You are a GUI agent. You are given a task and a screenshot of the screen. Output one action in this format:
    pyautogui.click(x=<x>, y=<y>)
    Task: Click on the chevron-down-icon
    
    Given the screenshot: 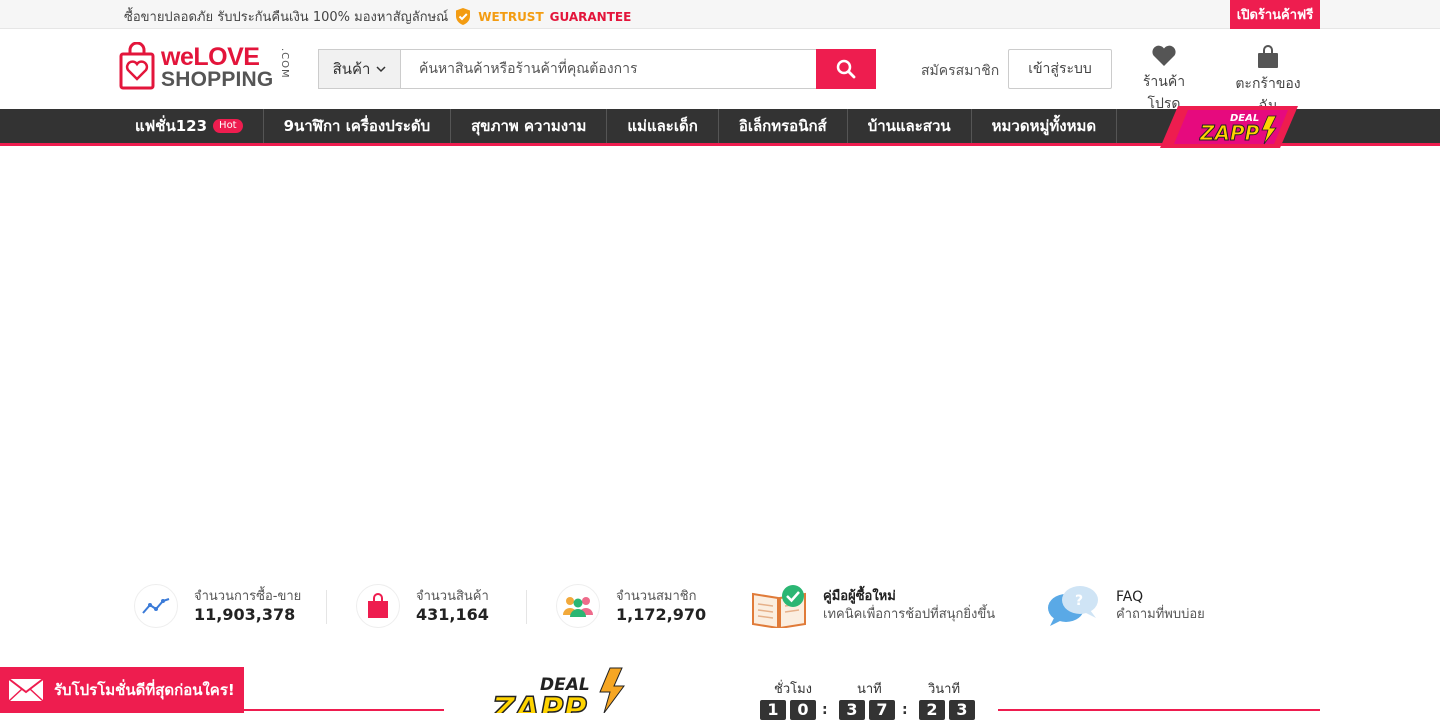 What is the action you would take?
    pyautogui.click(x=381, y=68)
    